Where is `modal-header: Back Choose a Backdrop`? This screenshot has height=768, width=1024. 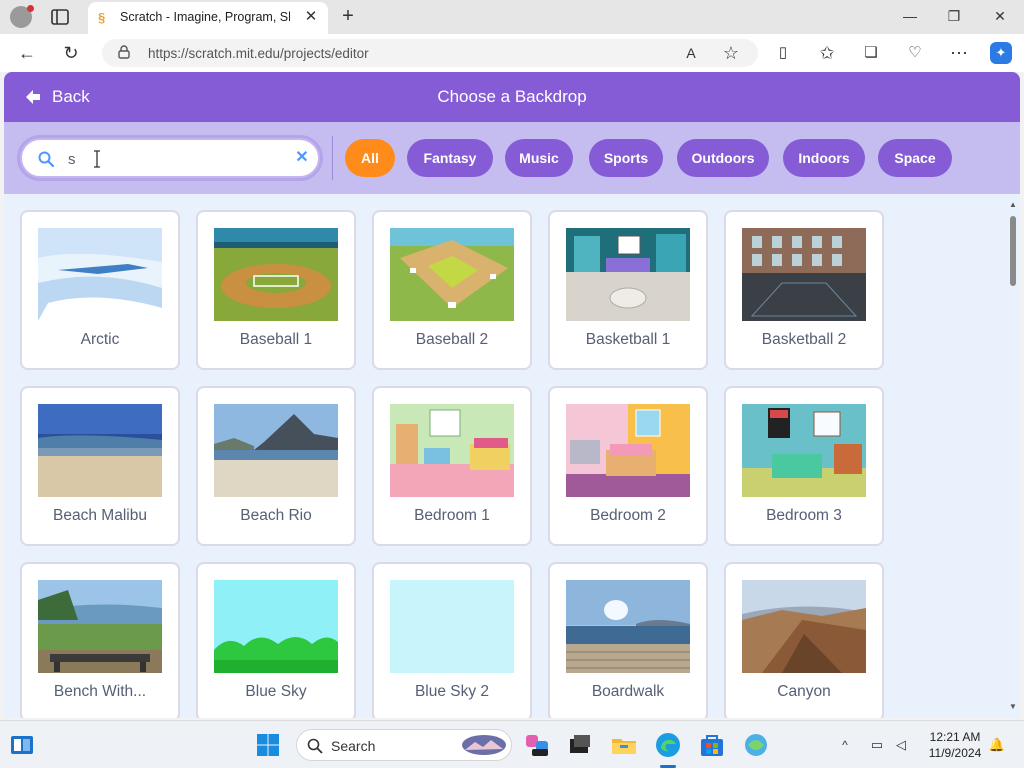 modal-header: Back Choose a Backdrop is located at coordinates (512, 97).